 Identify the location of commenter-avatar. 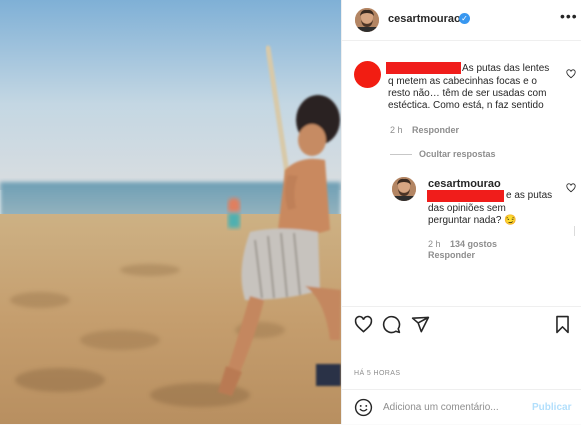
(367, 74).